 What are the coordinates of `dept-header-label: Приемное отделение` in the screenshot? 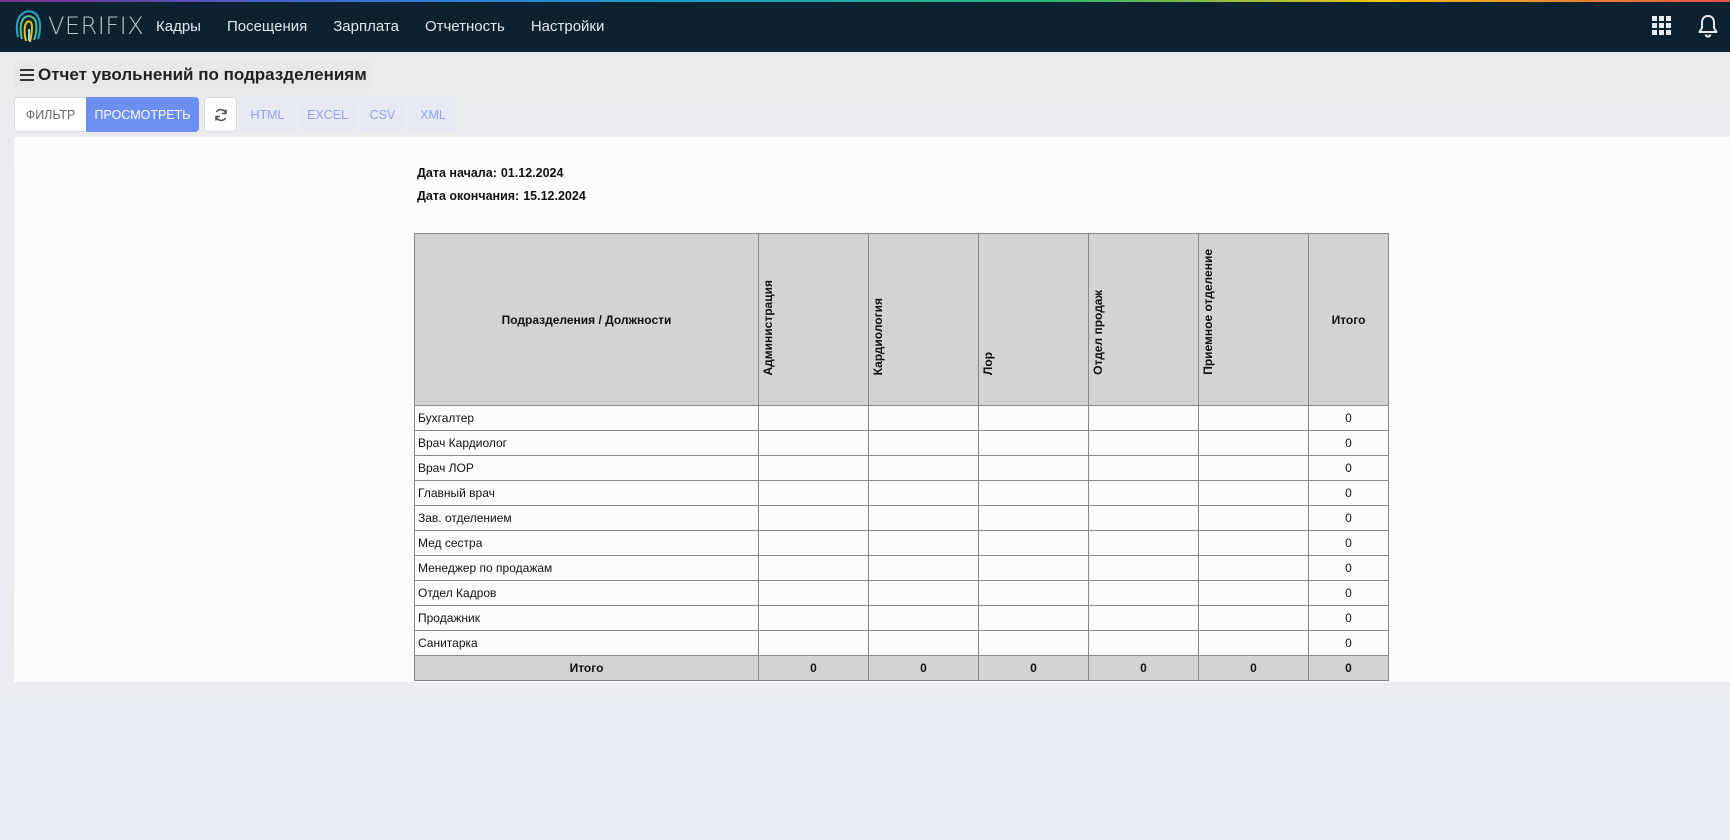 It's located at (1208, 312).